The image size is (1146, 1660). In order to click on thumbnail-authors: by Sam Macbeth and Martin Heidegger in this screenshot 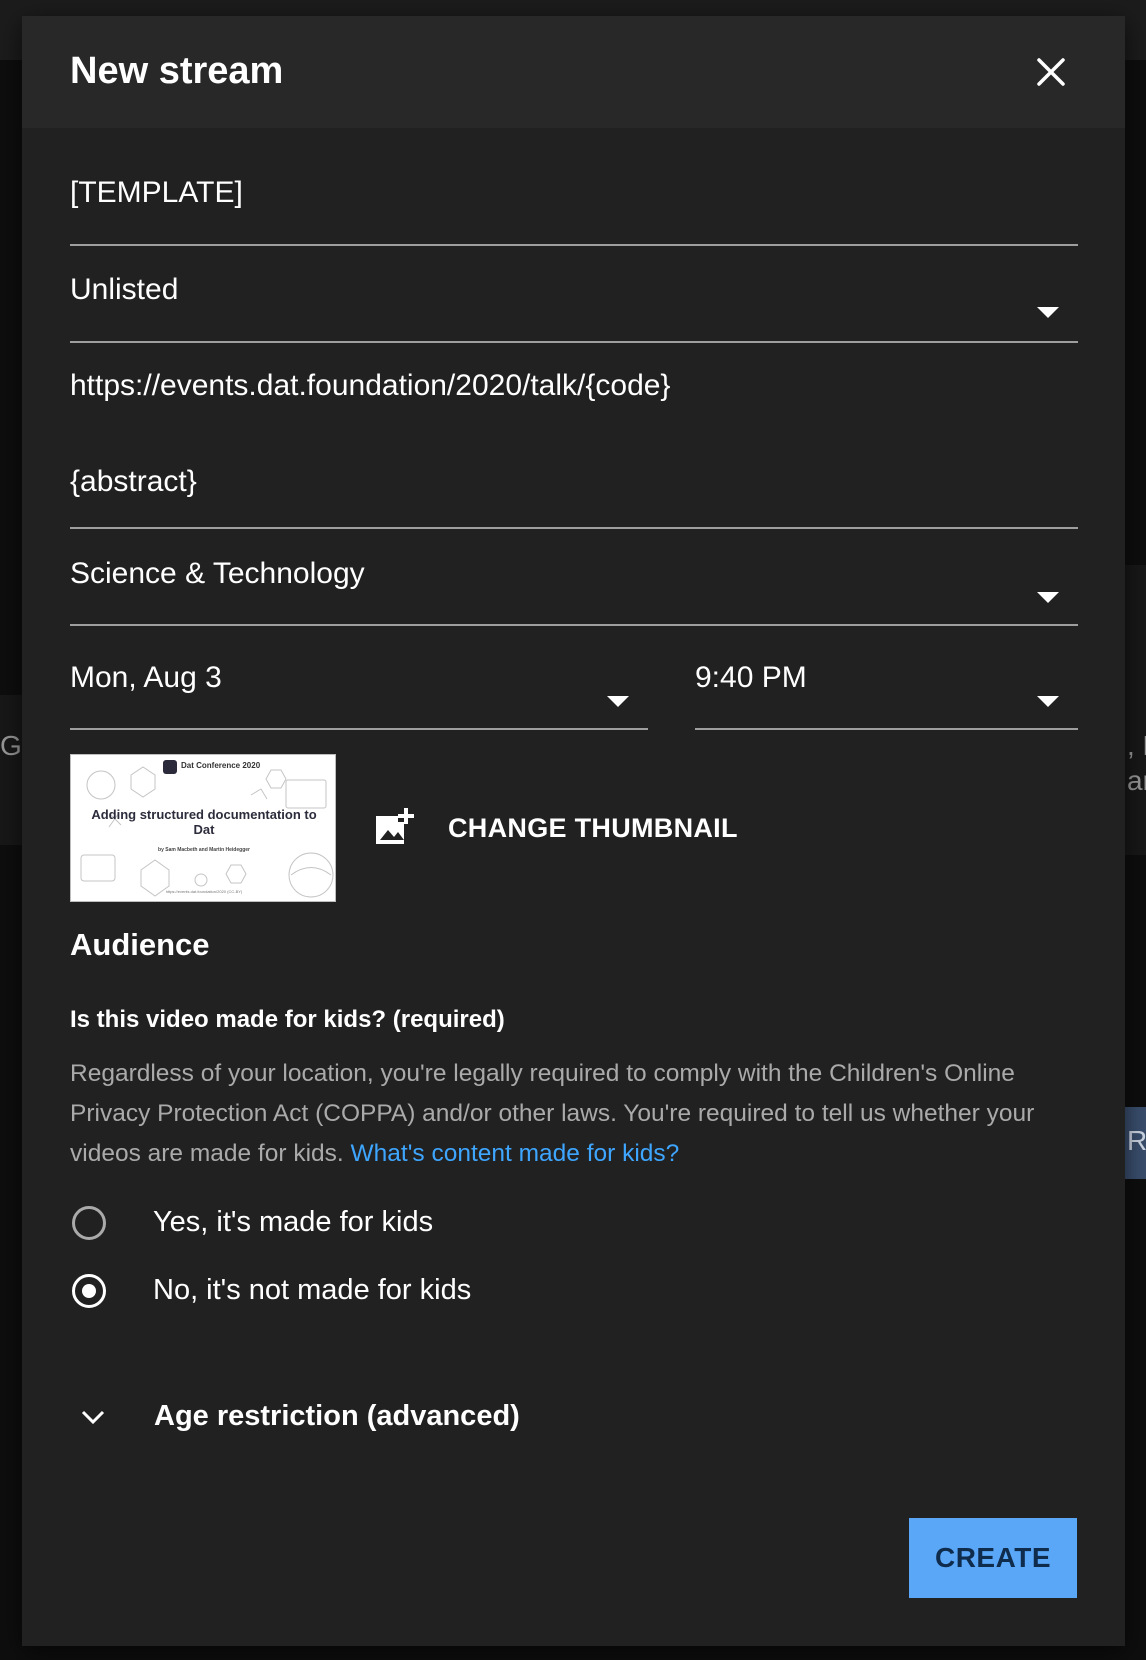, I will do `click(204, 850)`.